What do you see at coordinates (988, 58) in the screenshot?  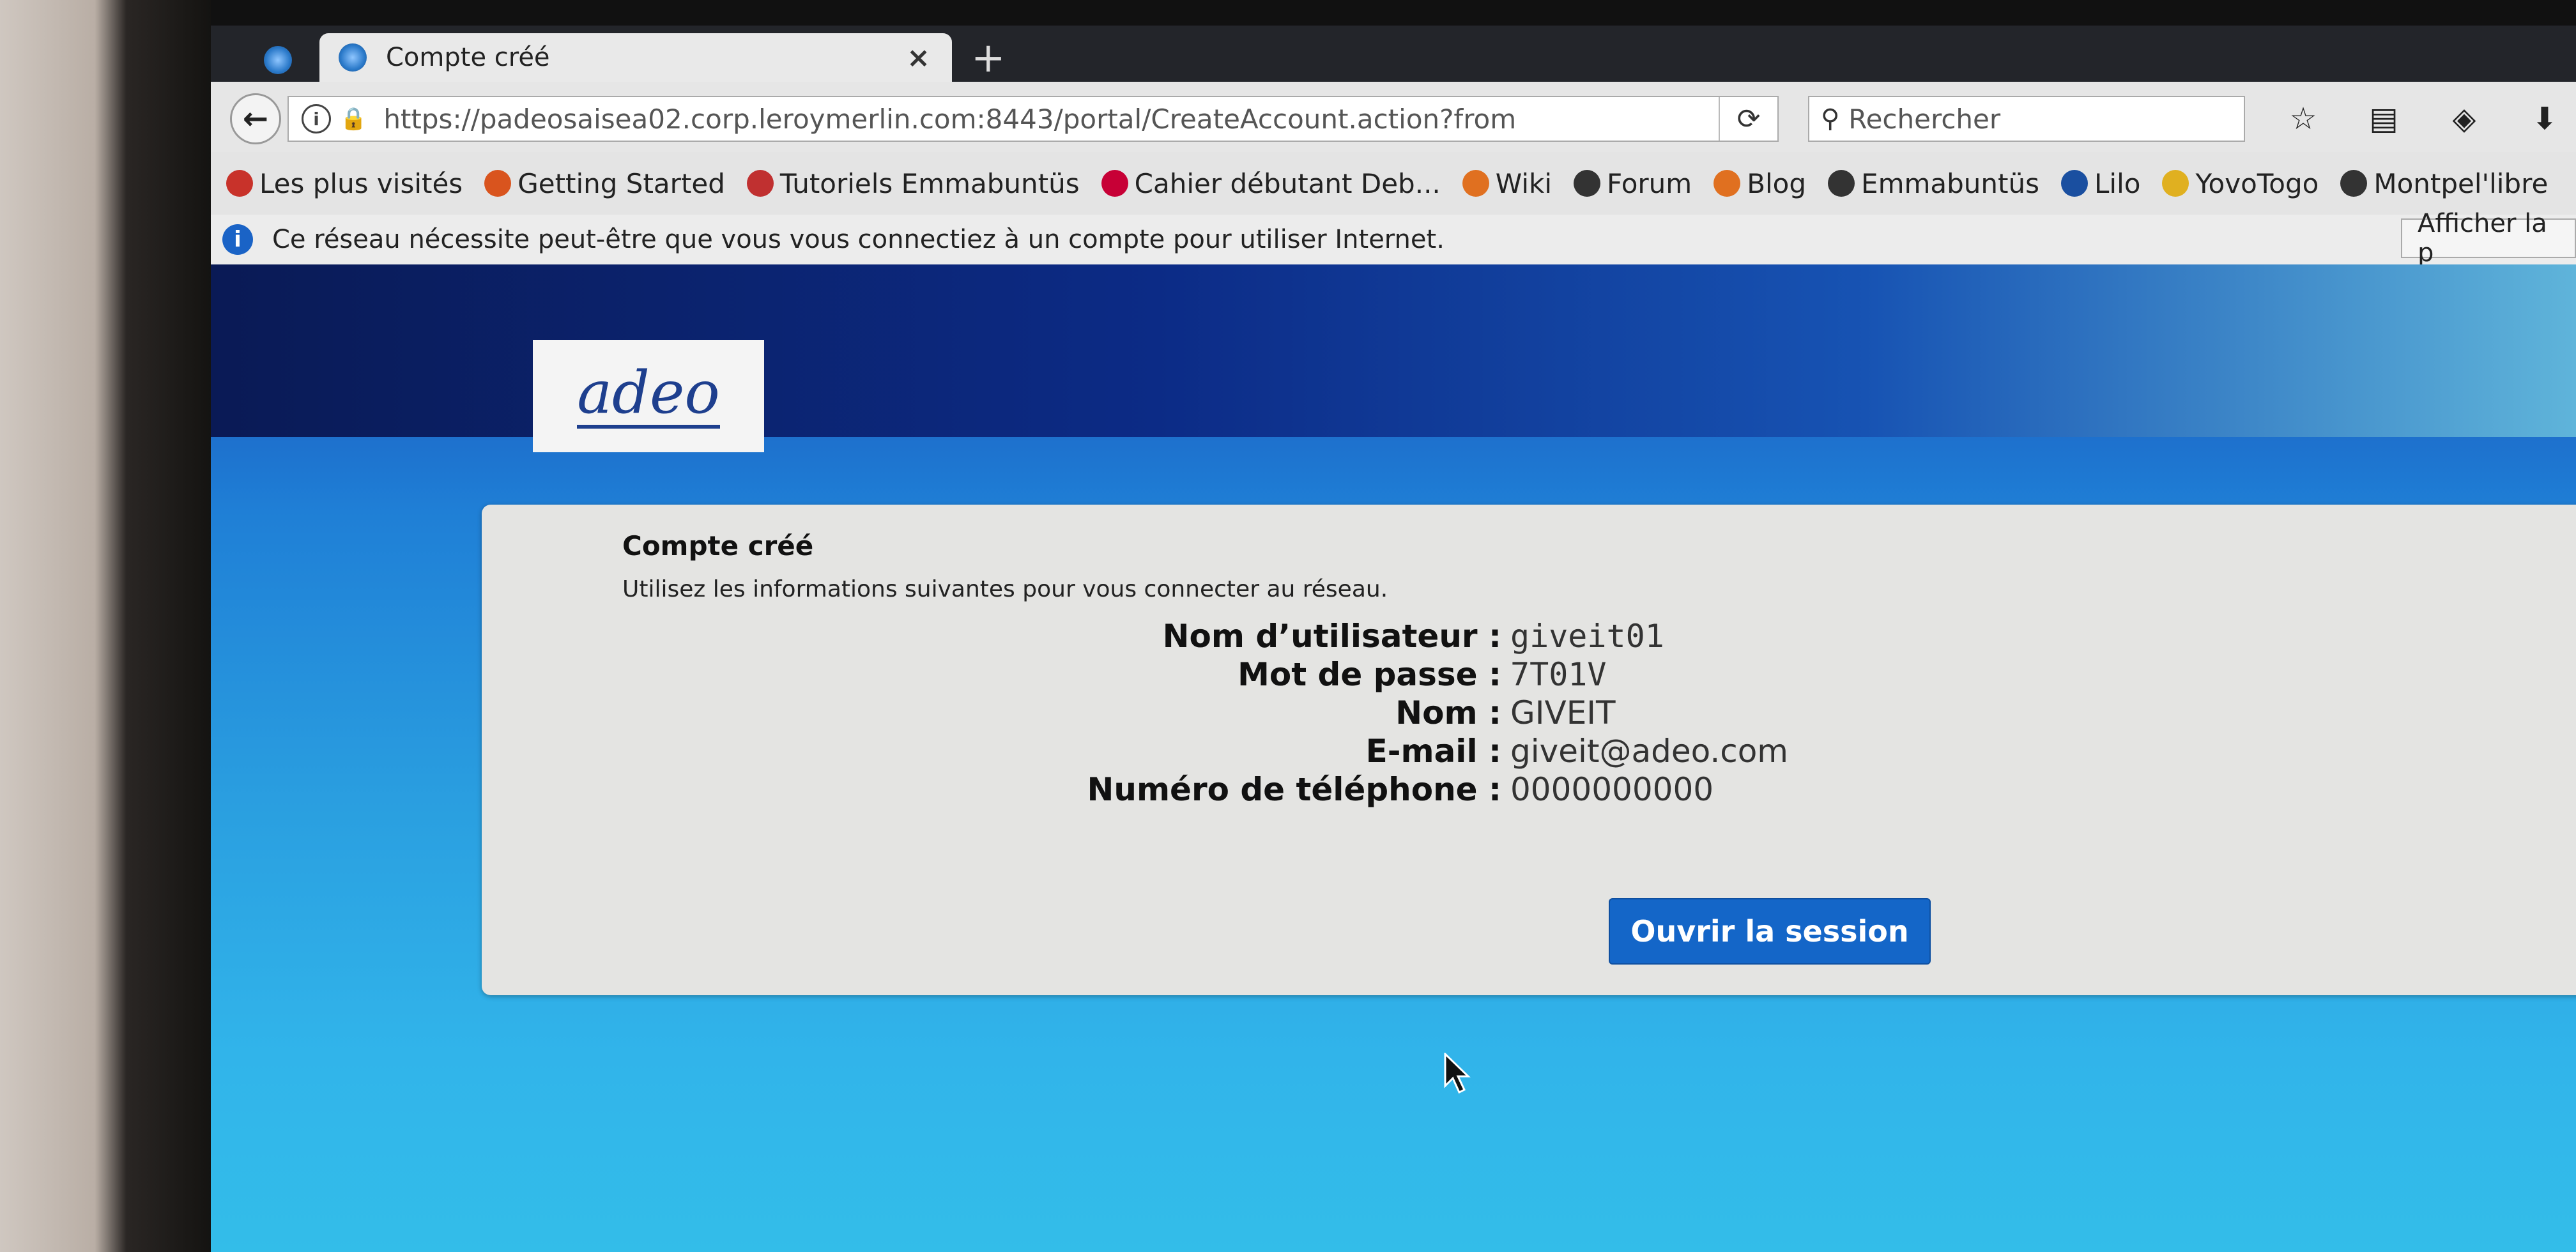 I see `new-tab-button: +` at bounding box center [988, 58].